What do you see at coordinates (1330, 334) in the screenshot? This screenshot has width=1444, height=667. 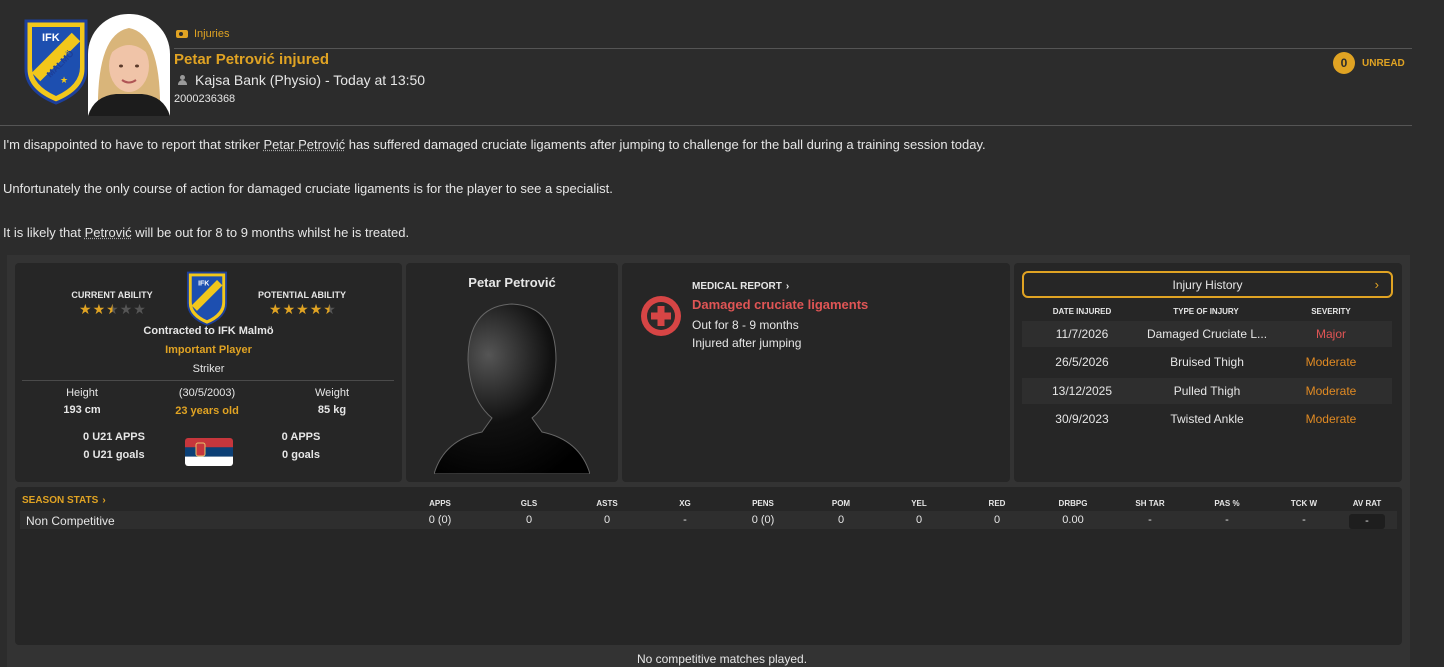 I see `history-severity: Major` at bounding box center [1330, 334].